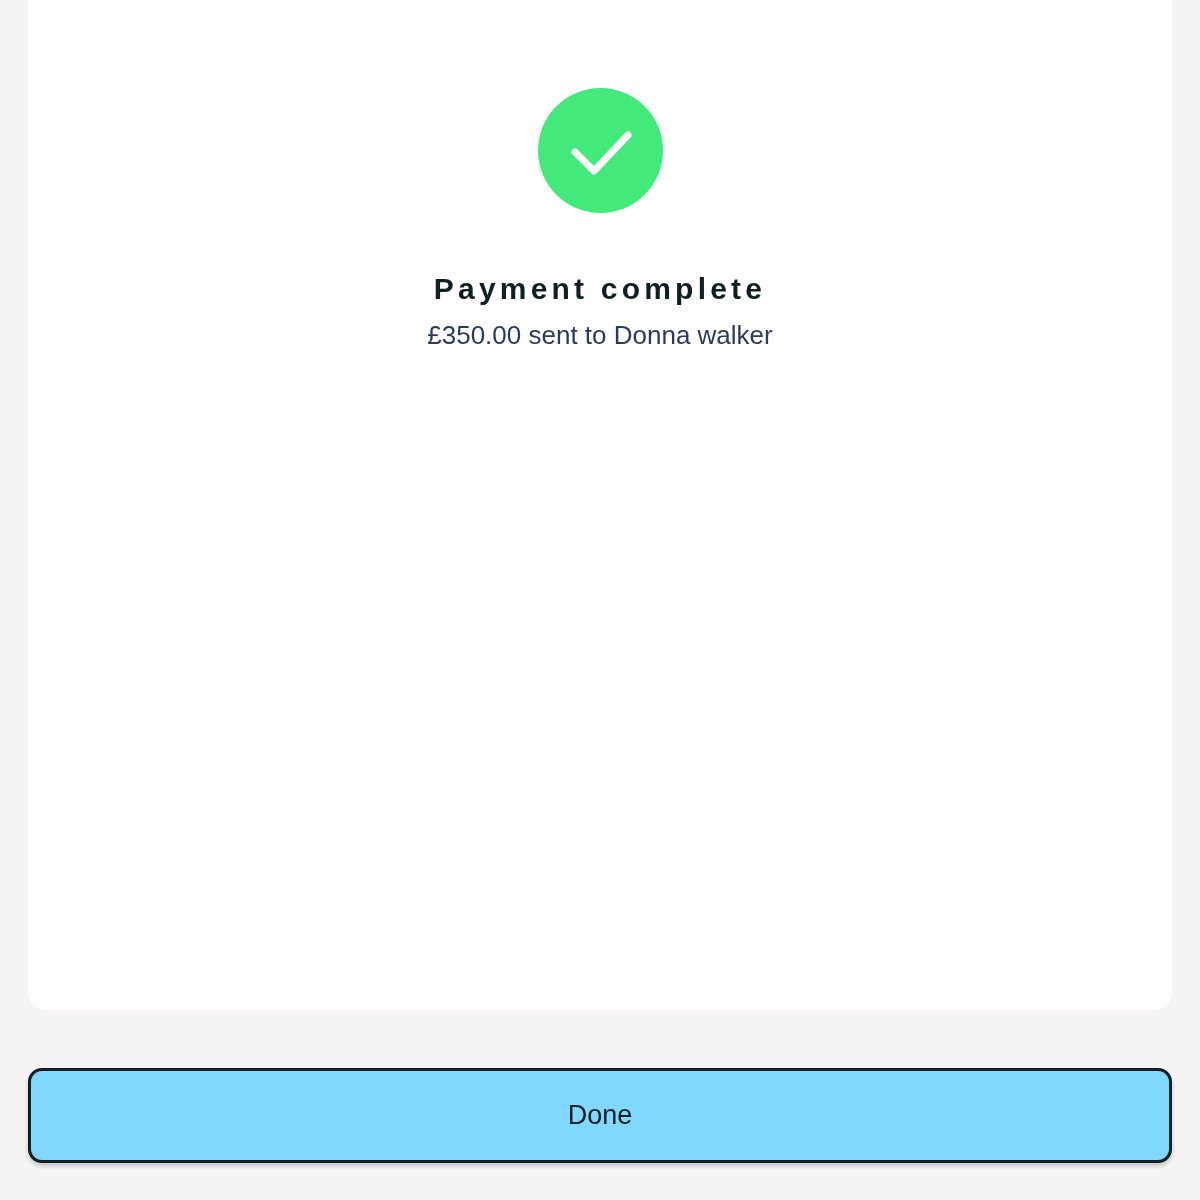 Image resolution: width=1200 pixels, height=1200 pixels. What do you see at coordinates (600, 335) in the screenshot?
I see `message: £350.00 sent to Donna walker` at bounding box center [600, 335].